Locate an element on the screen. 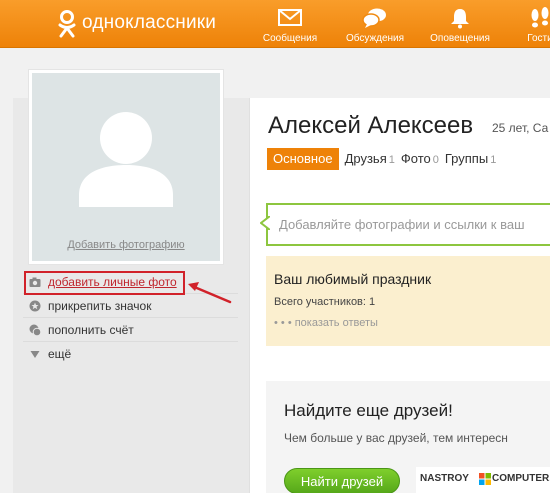 The width and height of the screenshot is (550, 493). profile-name: Алексей Алексеев is located at coordinates (371, 125).